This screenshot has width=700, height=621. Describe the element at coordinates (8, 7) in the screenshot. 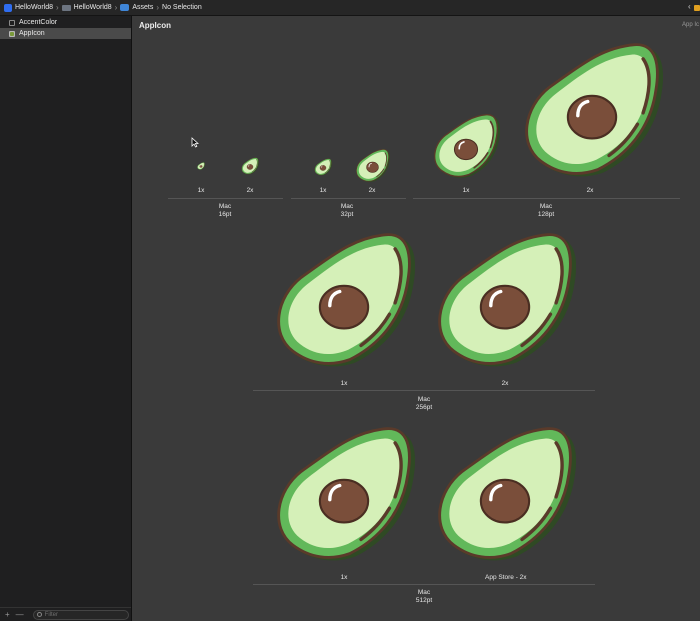

I see `app-icon` at that location.